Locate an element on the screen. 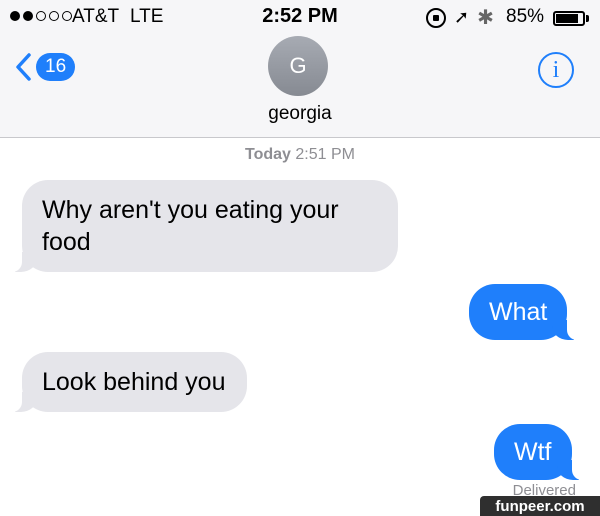 The image size is (600, 516). battery-icon is located at coordinates (569, 18).